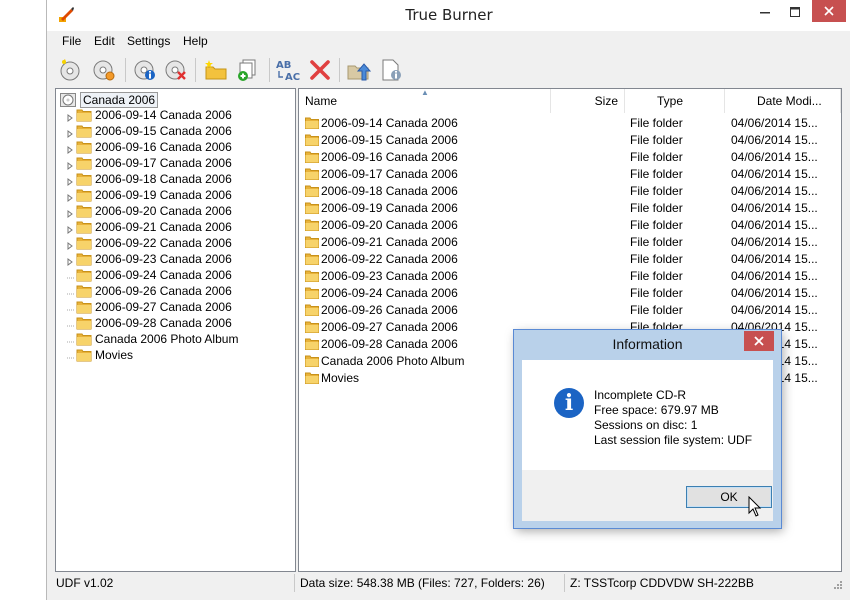 The image size is (850, 600). Describe the element at coordinates (389, 157) in the screenshot. I see `list-item-name: 2006-09-16 Canada 2006` at that location.